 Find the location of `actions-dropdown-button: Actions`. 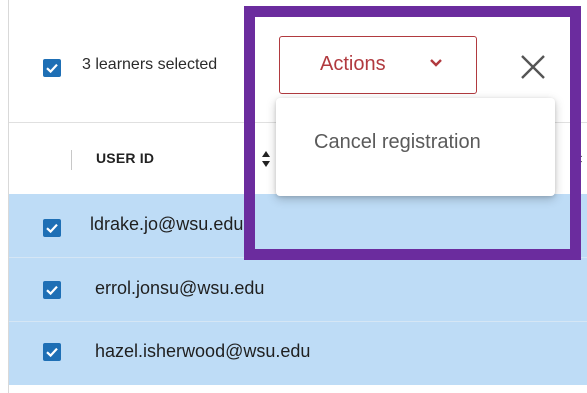

actions-dropdown-button: Actions is located at coordinates (378, 65).